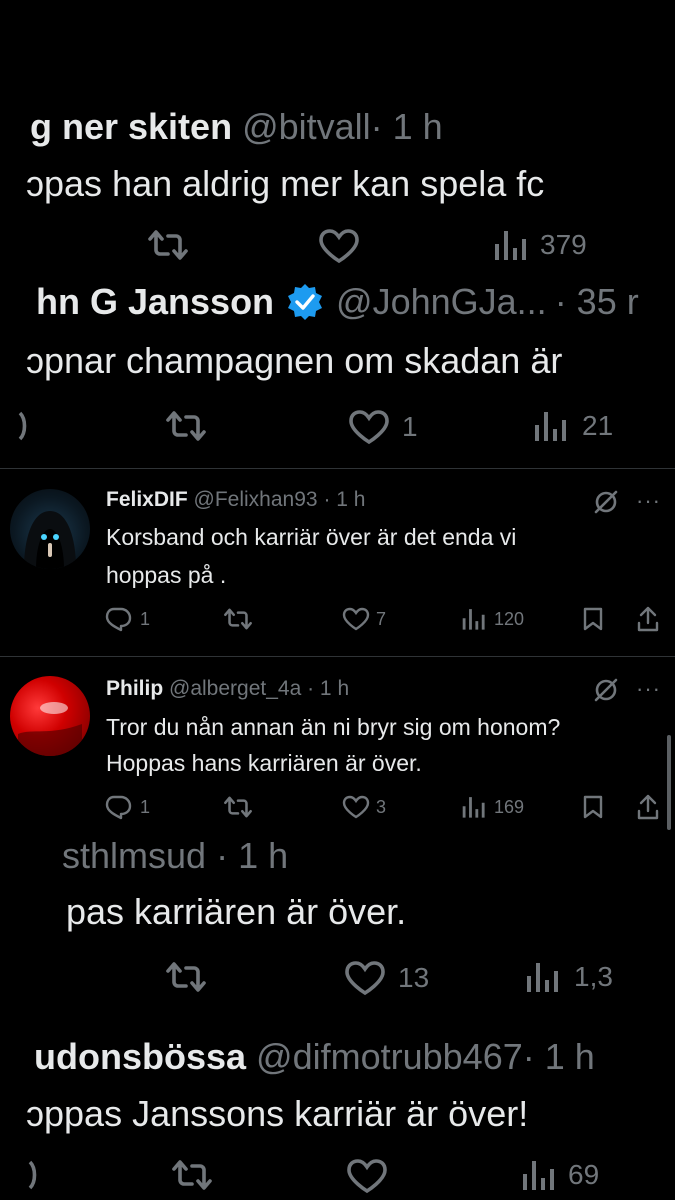  What do you see at coordinates (235, 688) in the screenshot?
I see `handle: @alberget_4a` at bounding box center [235, 688].